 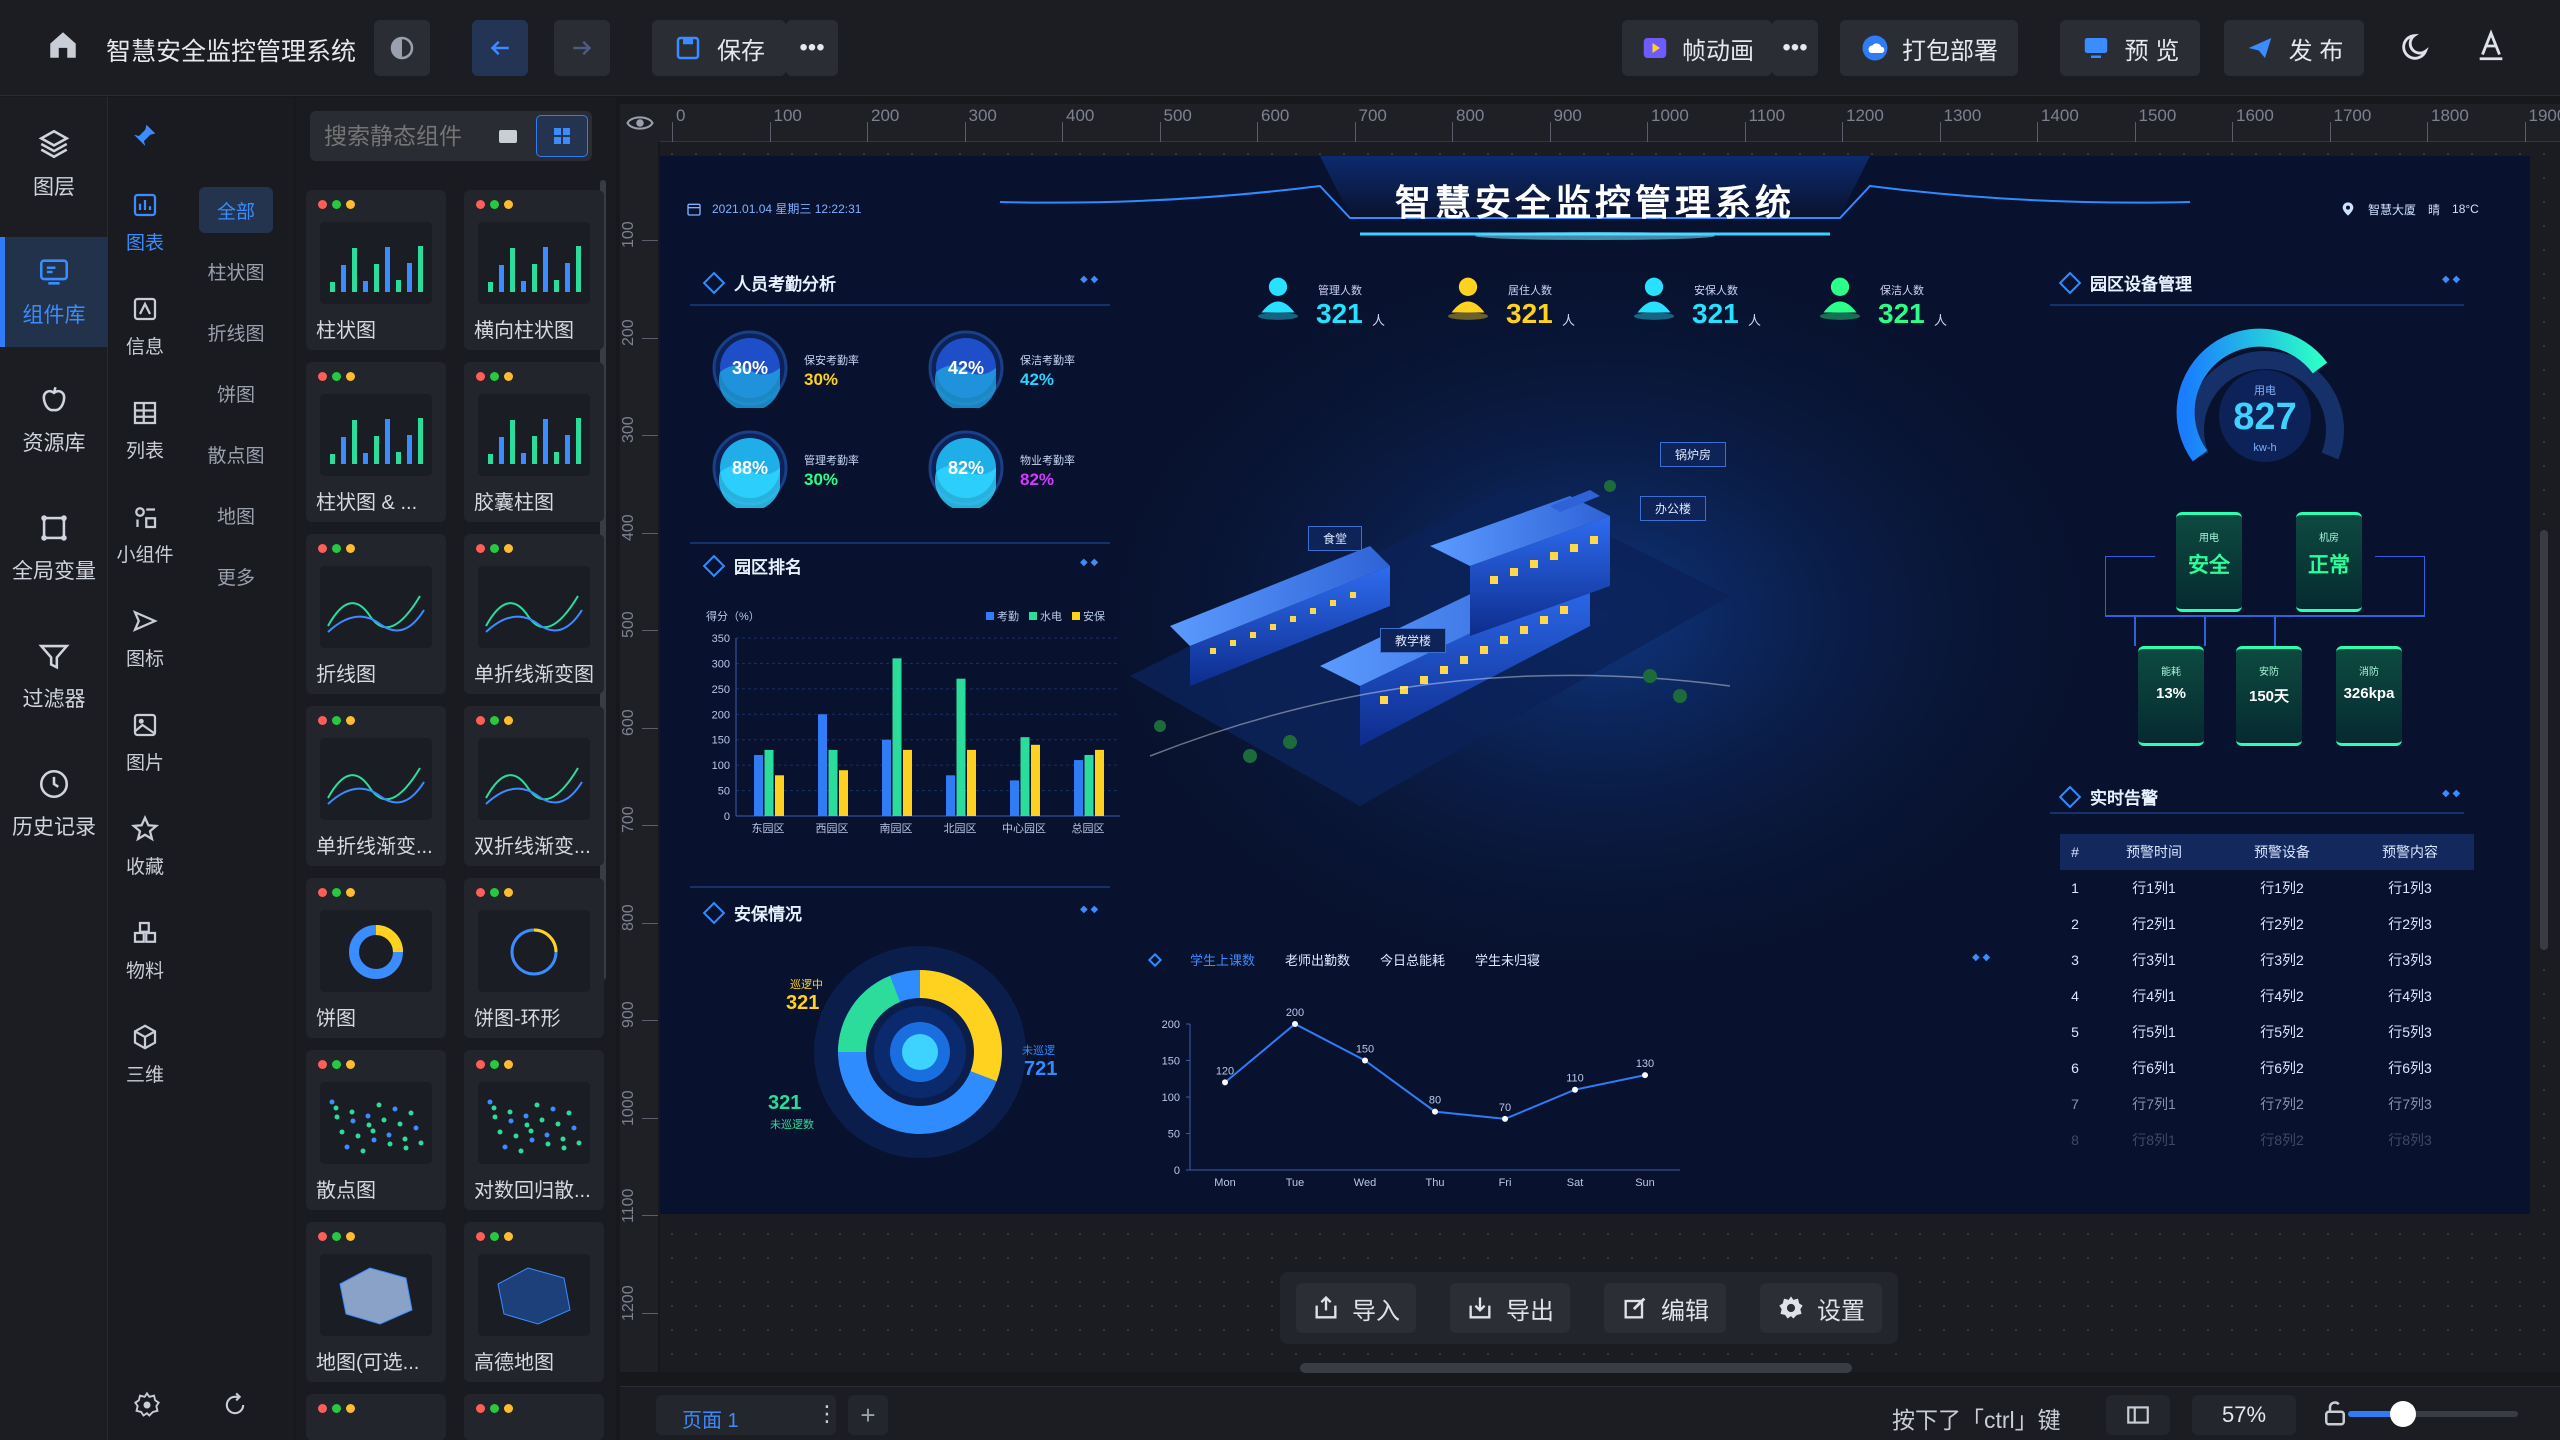 What do you see at coordinates (236, 271) in the screenshot?
I see `sub-bar: 柱状图` at bounding box center [236, 271].